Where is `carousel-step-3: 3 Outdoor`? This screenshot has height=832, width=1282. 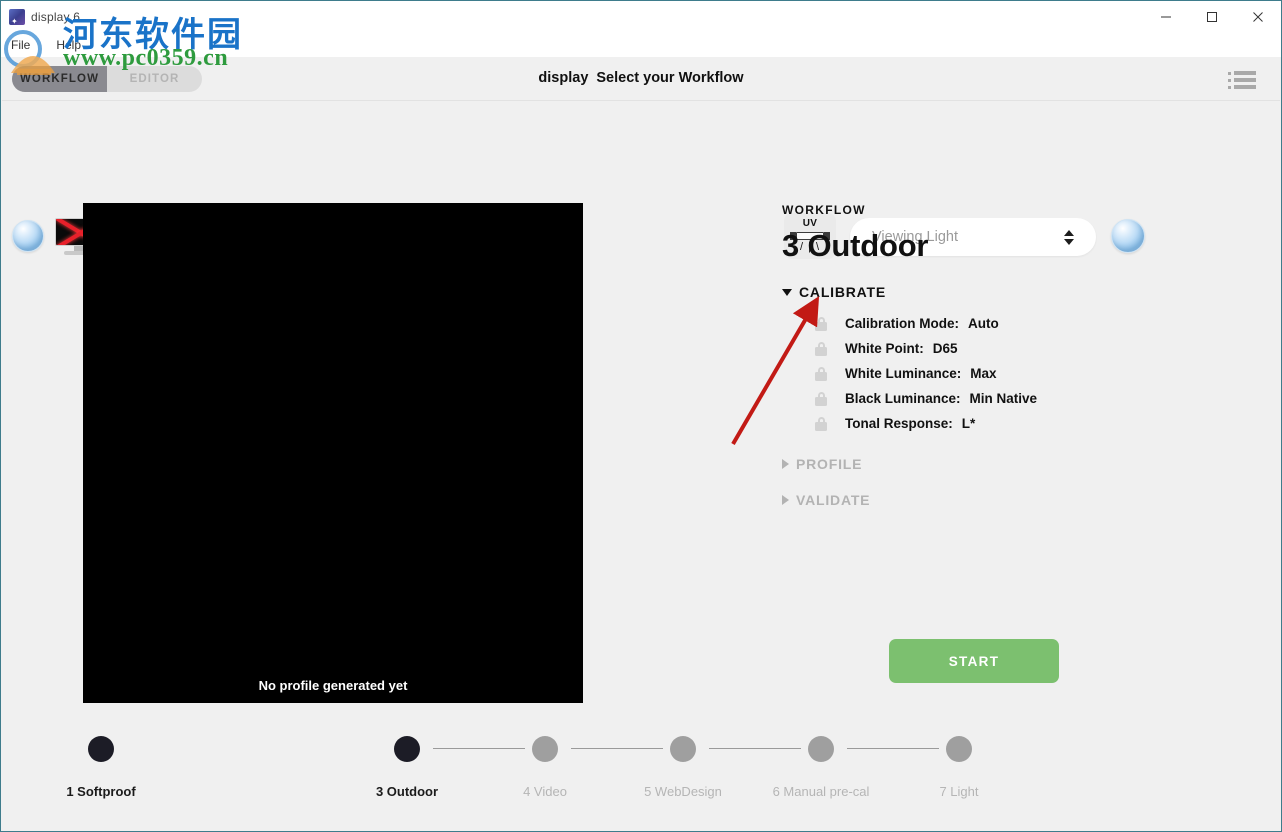 carousel-step-3: 3 Outdoor is located at coordinates (407, 767).